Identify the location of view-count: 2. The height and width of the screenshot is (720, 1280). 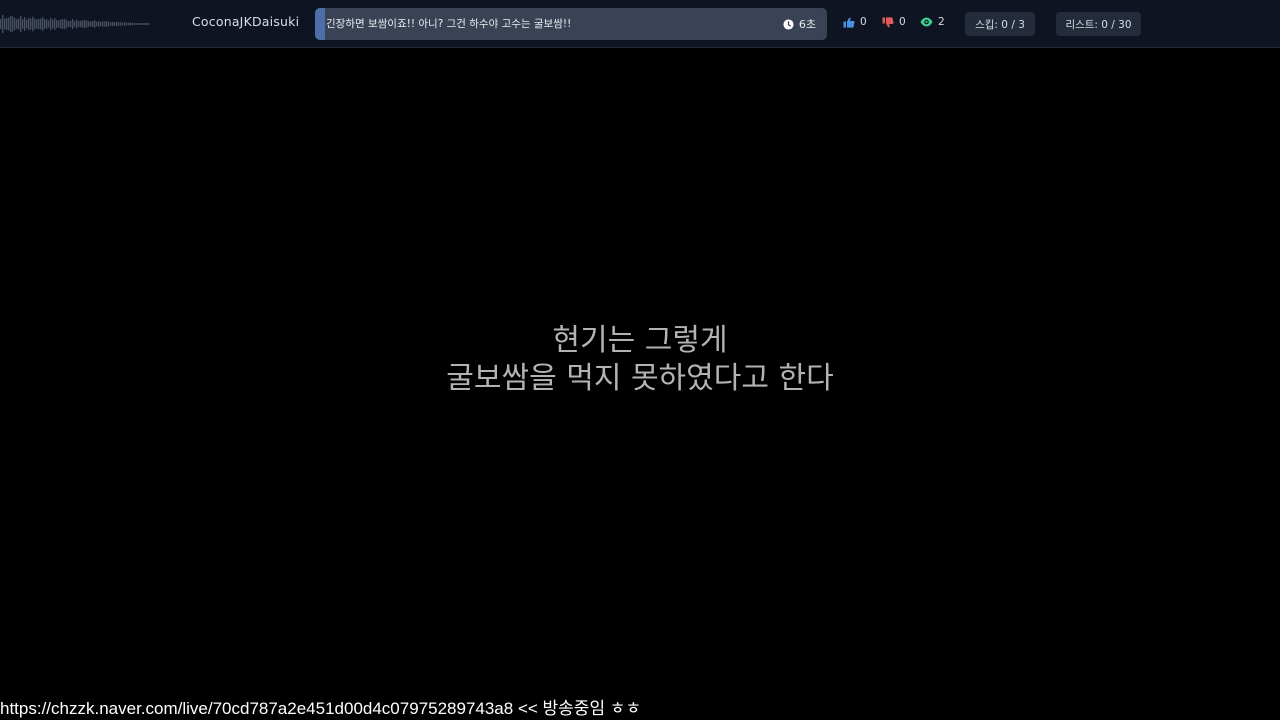
(941, 22).